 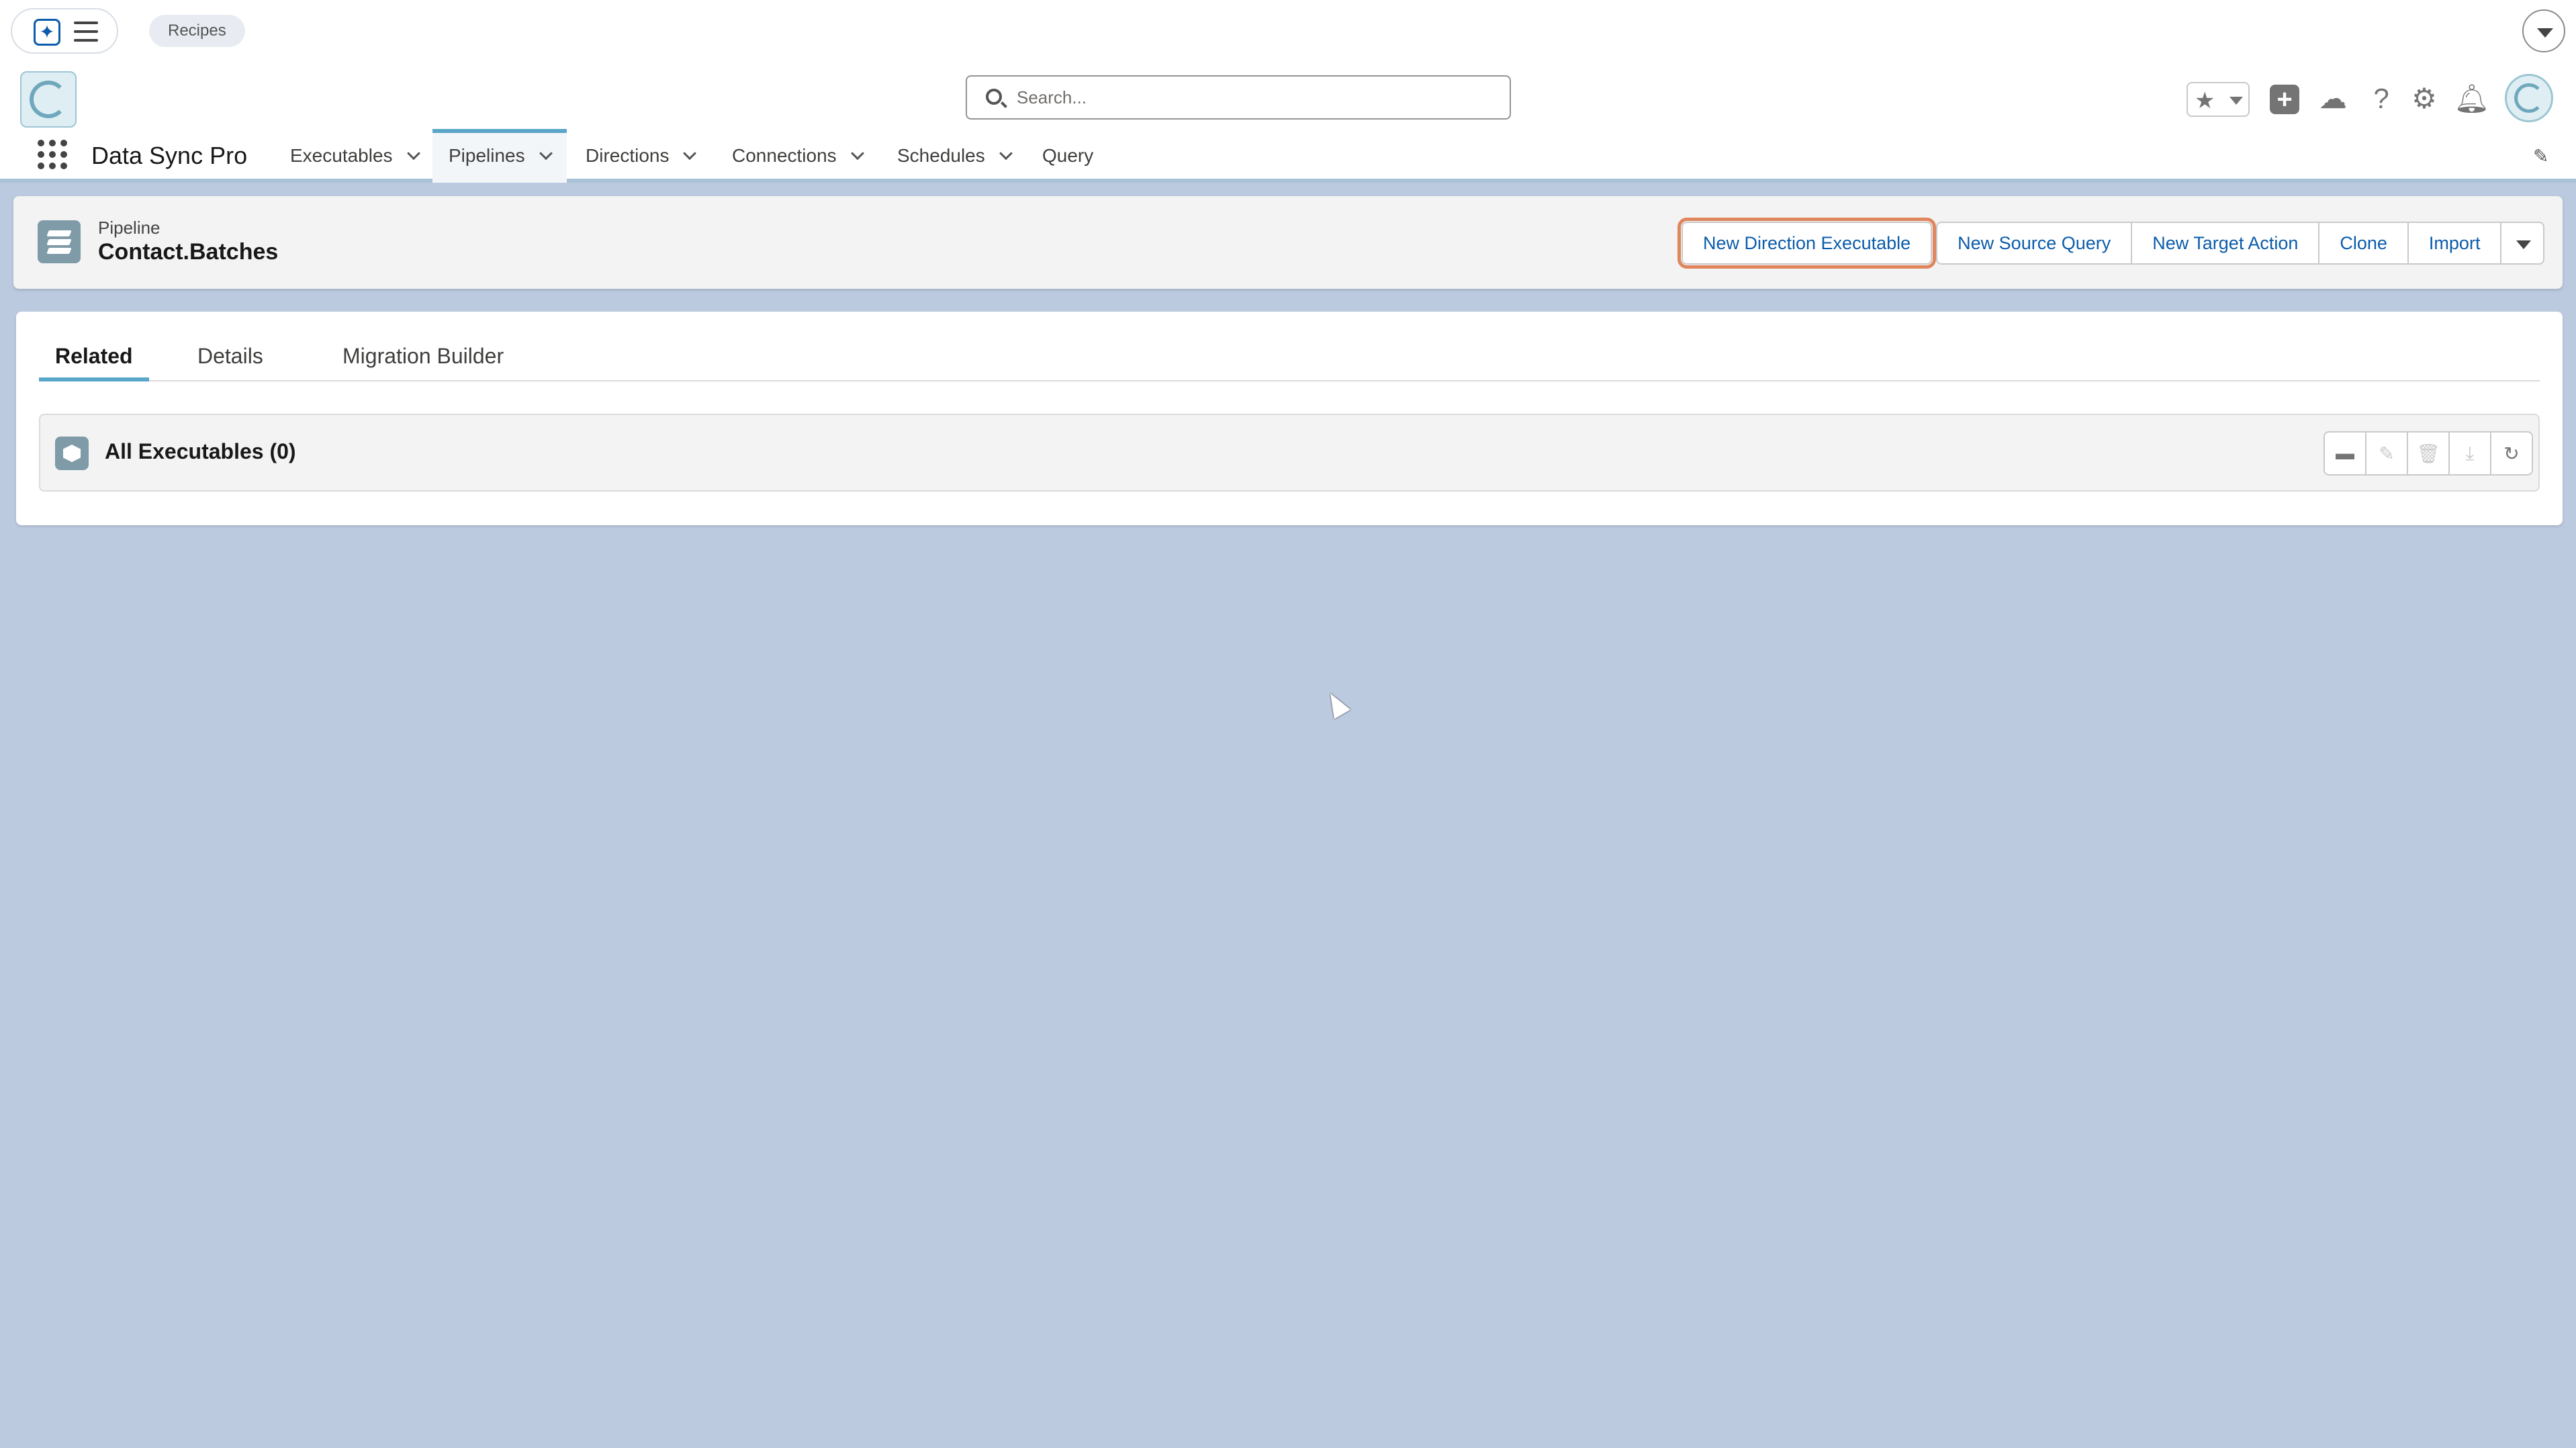 I want to click on tab-details: Details, so click(x=230, y=361).